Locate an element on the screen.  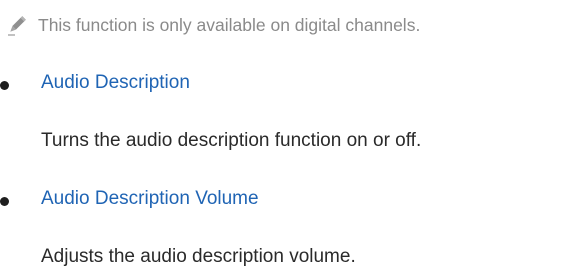
pencil-icon is located at coordinates (17, 25).